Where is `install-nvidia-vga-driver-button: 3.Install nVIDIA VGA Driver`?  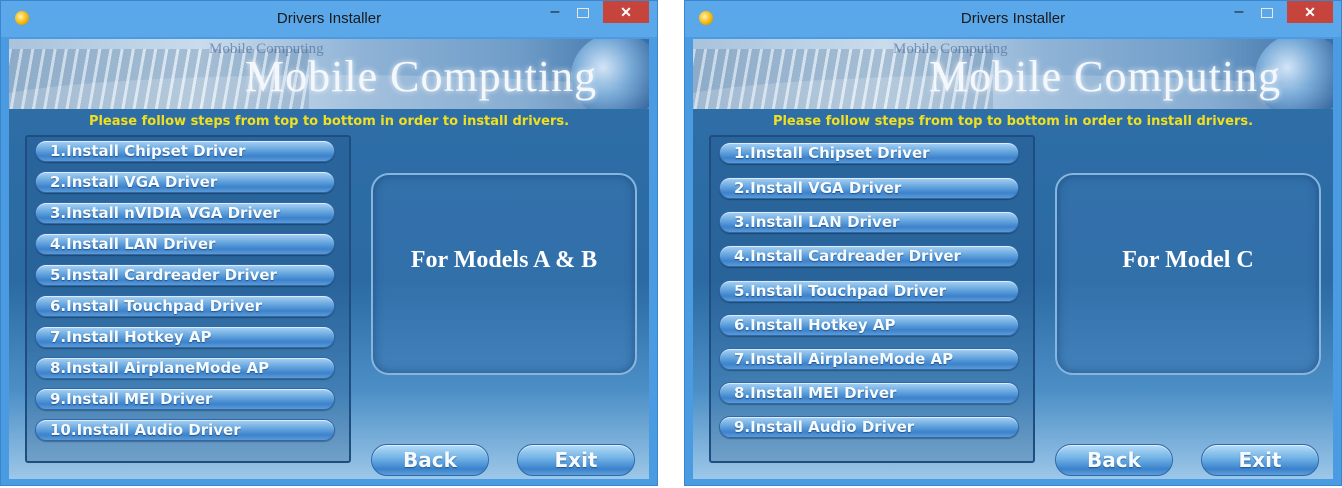 install-nvidia-vga-driver-button: 3.Install nVIDIA VGA Driver is located at coordinates (185, 213).